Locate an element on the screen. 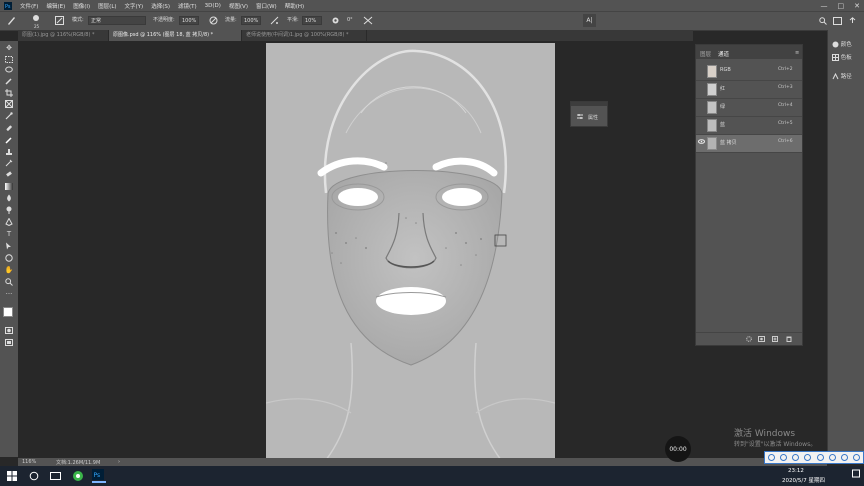 This screenshot has height=486, width=864. marquee-tool-icon is located at coordinates (9, 59).